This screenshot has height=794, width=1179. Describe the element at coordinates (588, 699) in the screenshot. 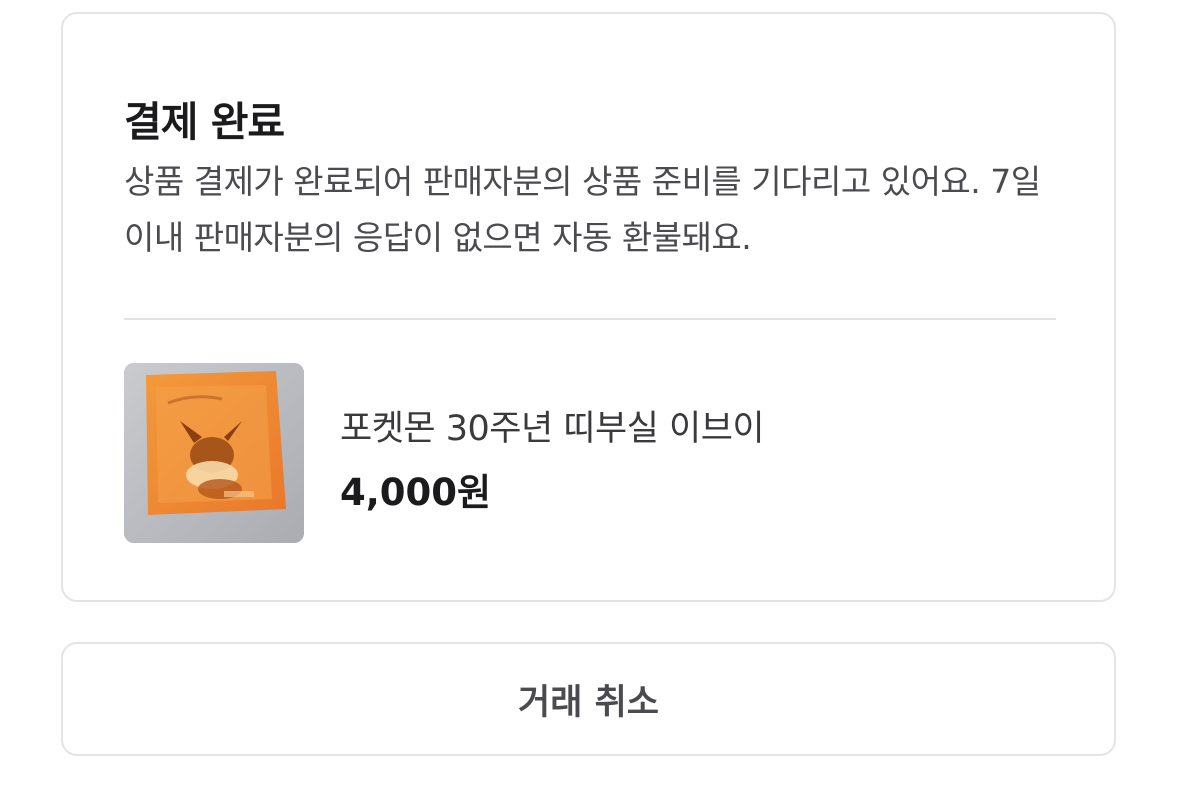

I see `cancel-transaction-button: 거래 취소` at that location.